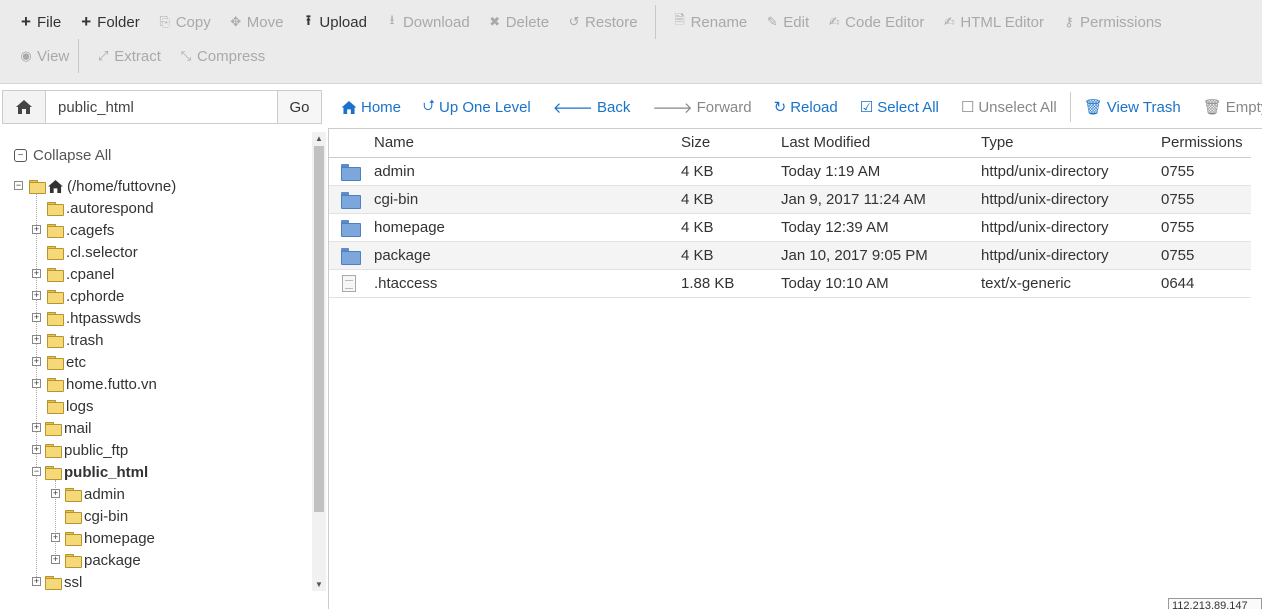 This screenshot has width=1262, height=609. Describe the element at coordinates (85, 252) in the screenshot. I see `tree-item-cl-selector: .cl.selector` at that location.